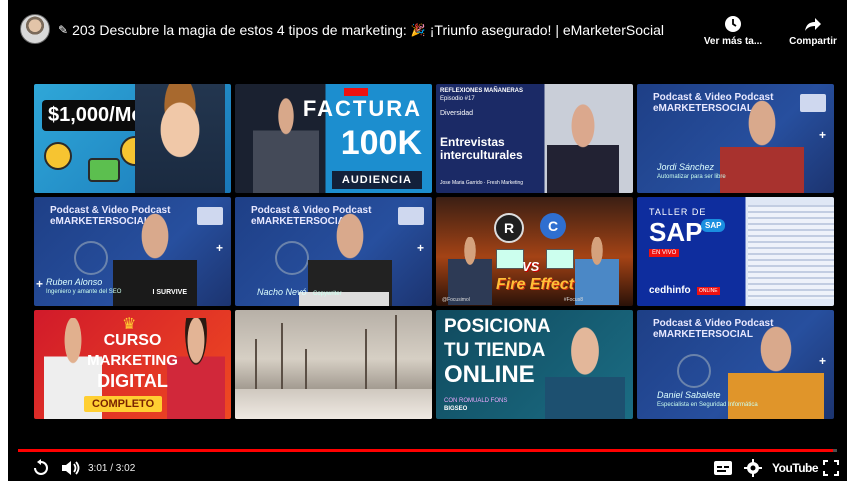 Image resolution: width=847 pixels, height=481 pixels. I want to click on tile-taller: TALLER DE, so click(678, 212).